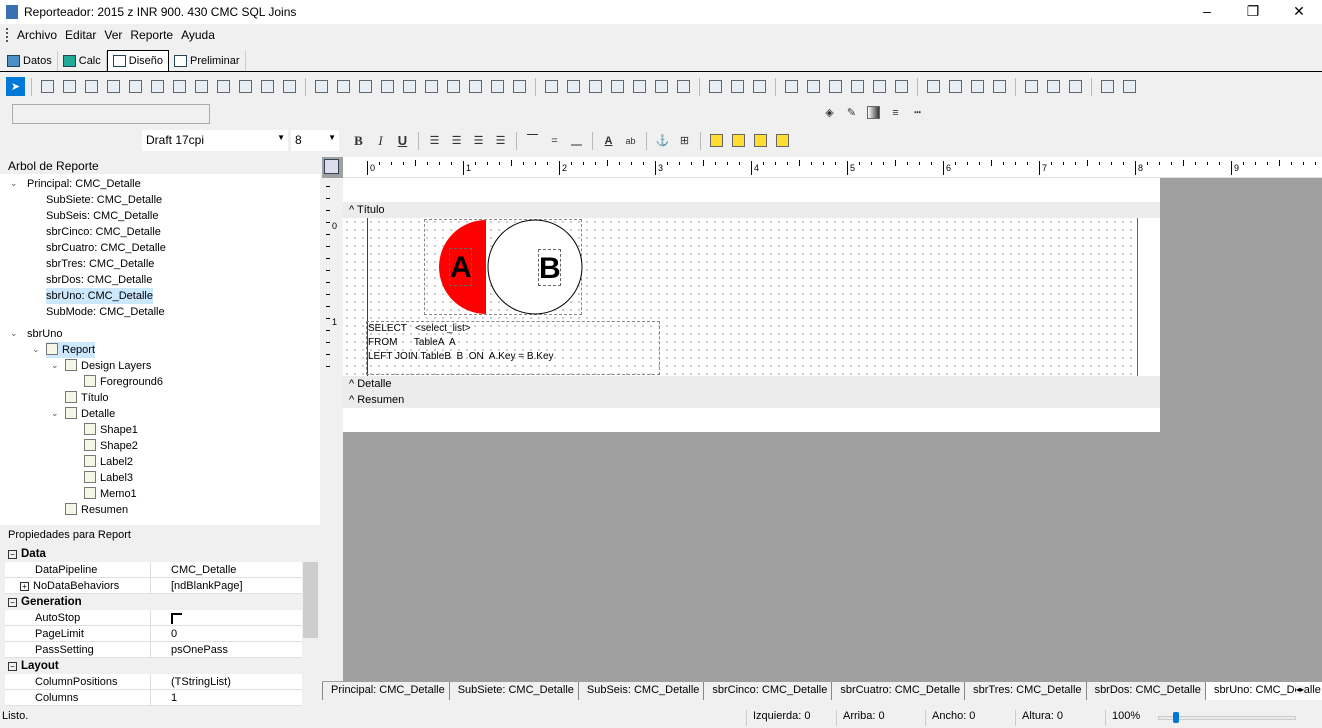 This screenshot has height=728, width=1322. What do you see at coordinates (661, 86) in the screenshot?
I see `table-icon` at bounding box center [661, 86].